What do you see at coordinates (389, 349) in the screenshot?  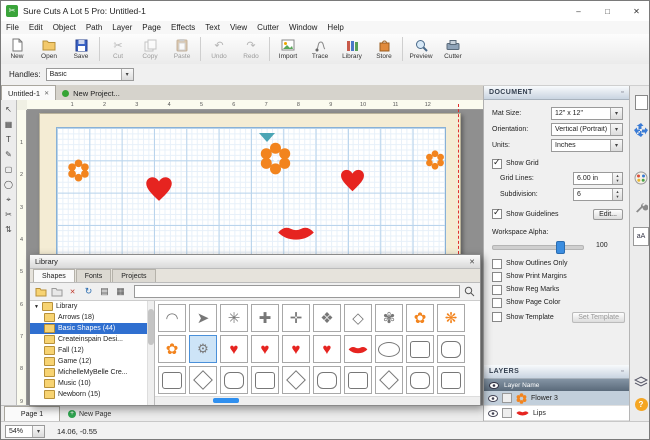 I see `shape-cell-oval` at bounding box center [389, 349].